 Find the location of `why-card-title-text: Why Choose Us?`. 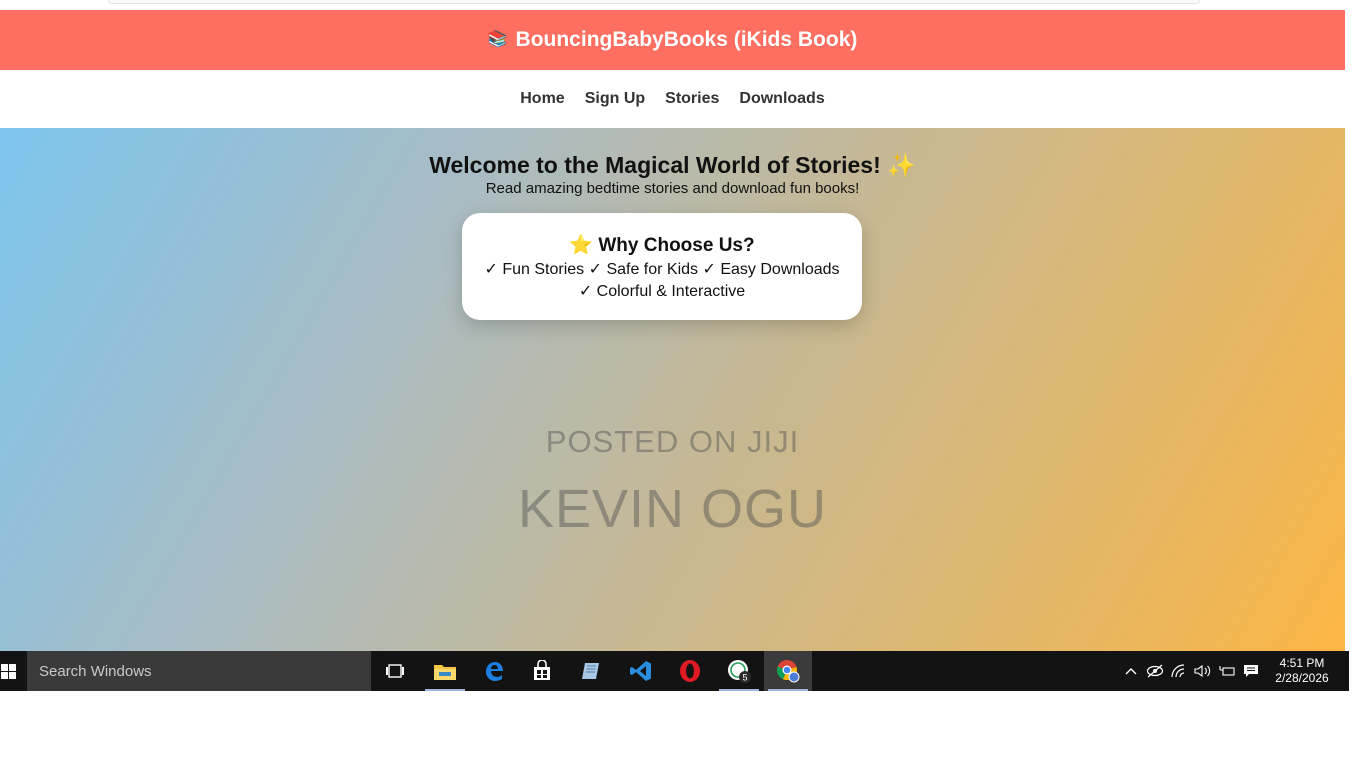

why-card-title-text: Why Choose Us? is located at coordinates (676, 245).